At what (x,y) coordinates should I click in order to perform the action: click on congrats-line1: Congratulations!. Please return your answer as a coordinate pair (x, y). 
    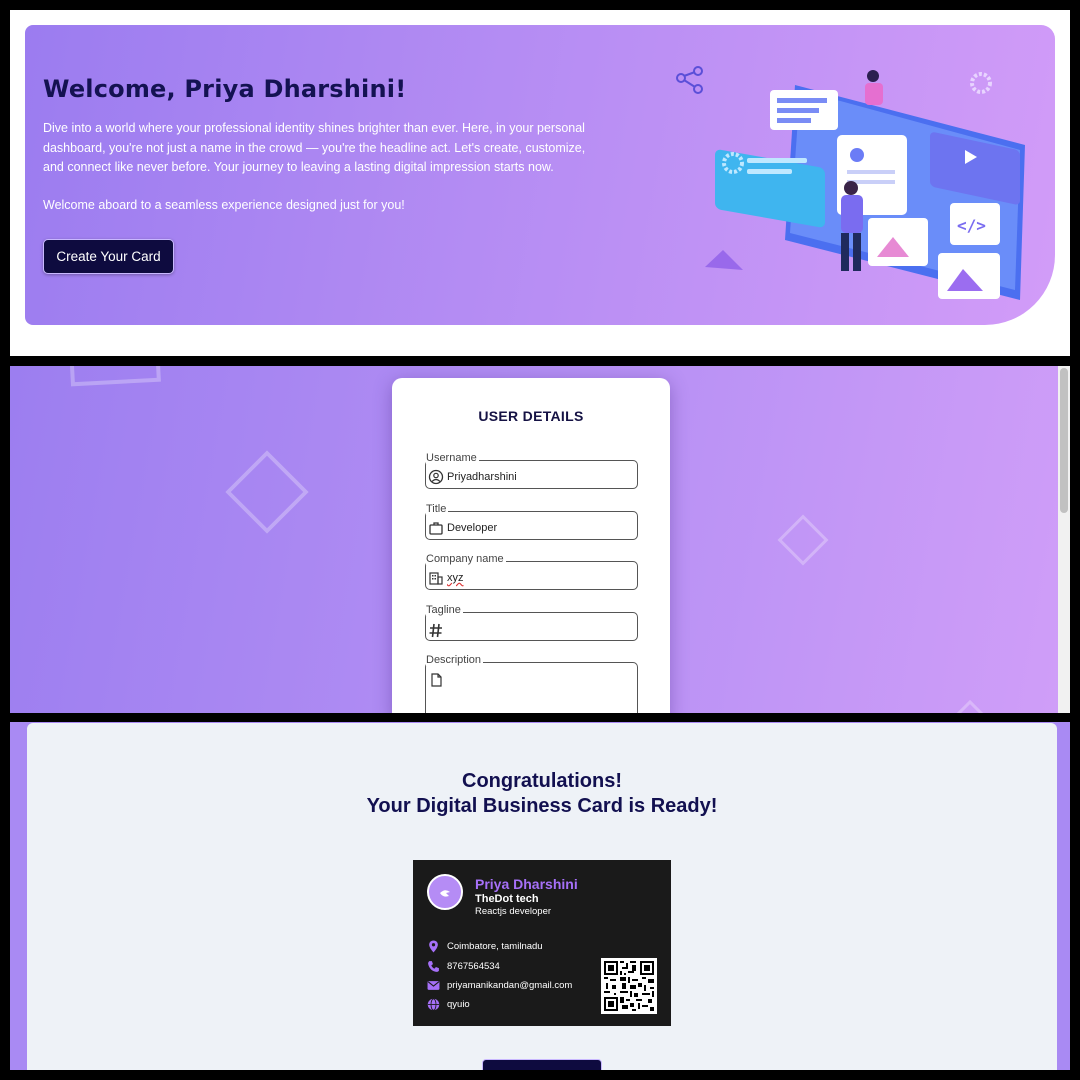
    Looking at the image, I should click on (542, 781).